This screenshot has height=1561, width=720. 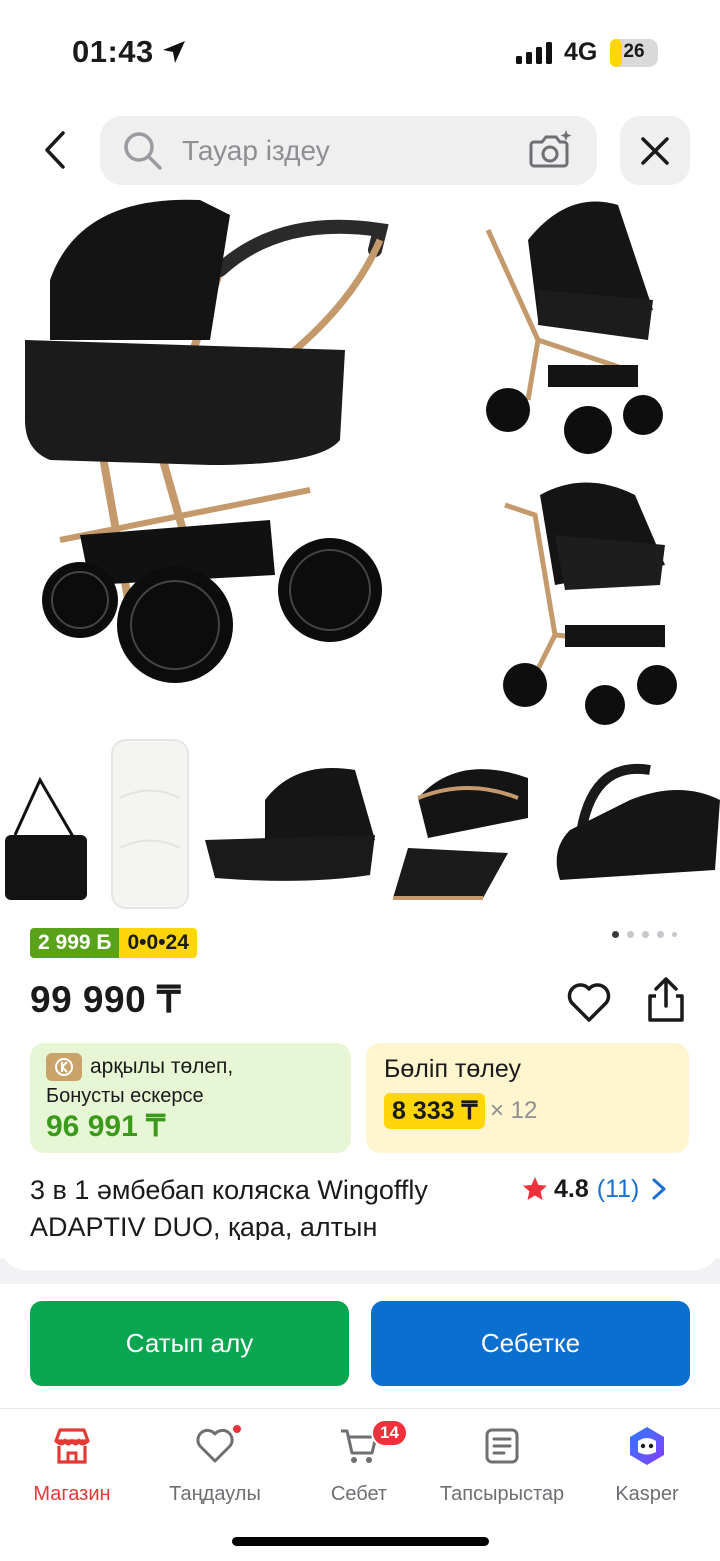 What do you see at coordinates (534, 53) in the screenshot?
I see `cellular-signal-icon` at bounding box center [534, 53].